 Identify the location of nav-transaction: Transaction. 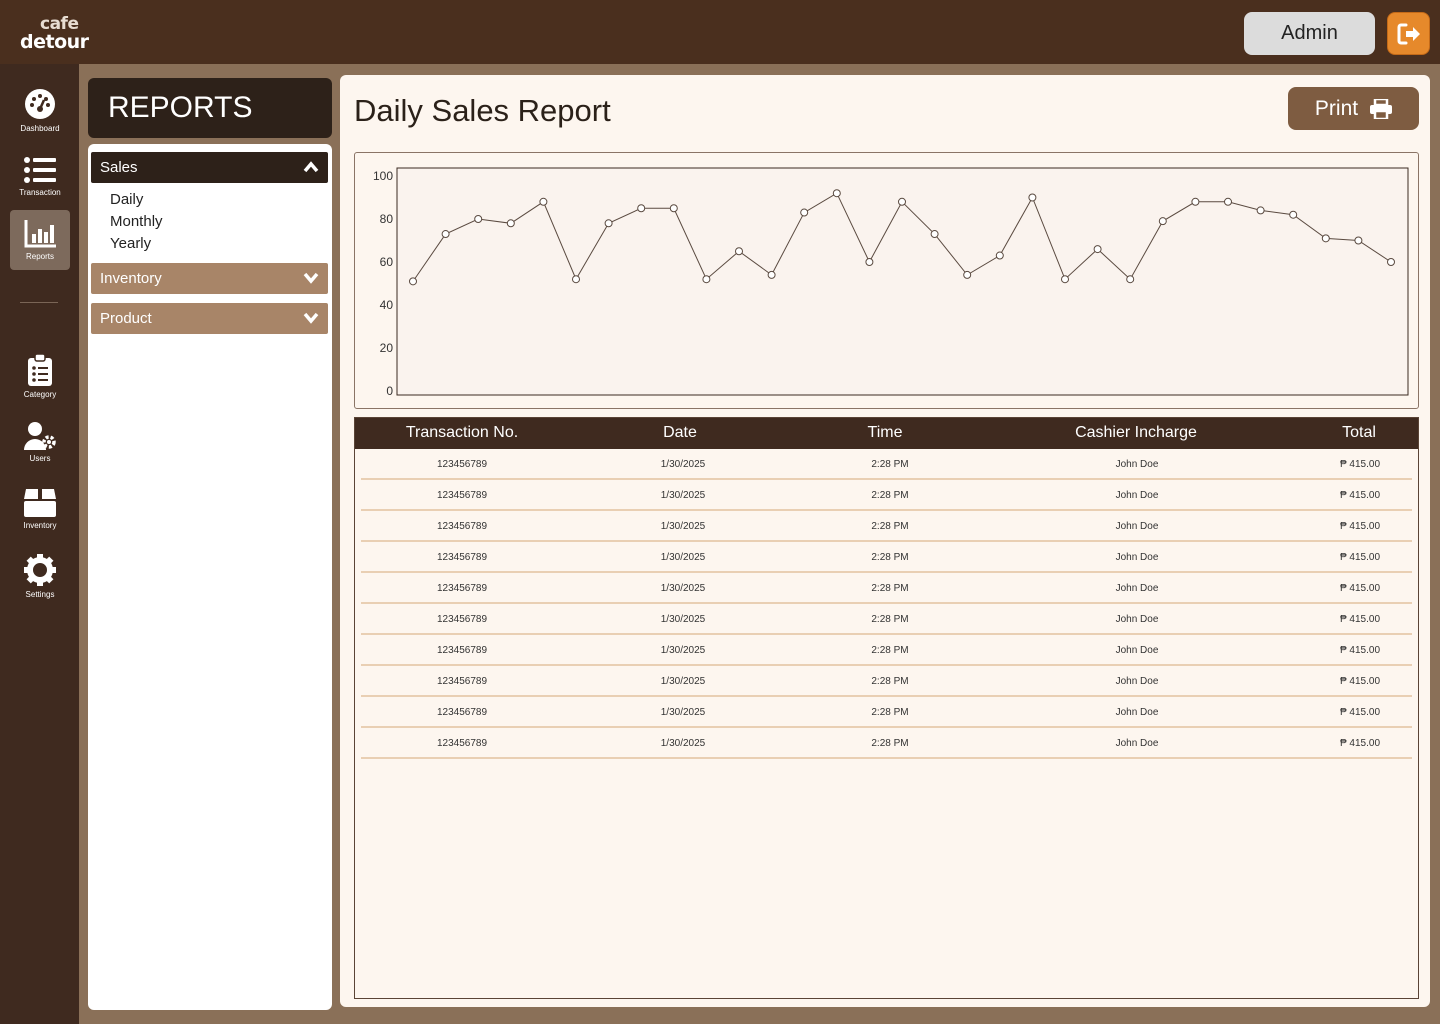
(40, 176).